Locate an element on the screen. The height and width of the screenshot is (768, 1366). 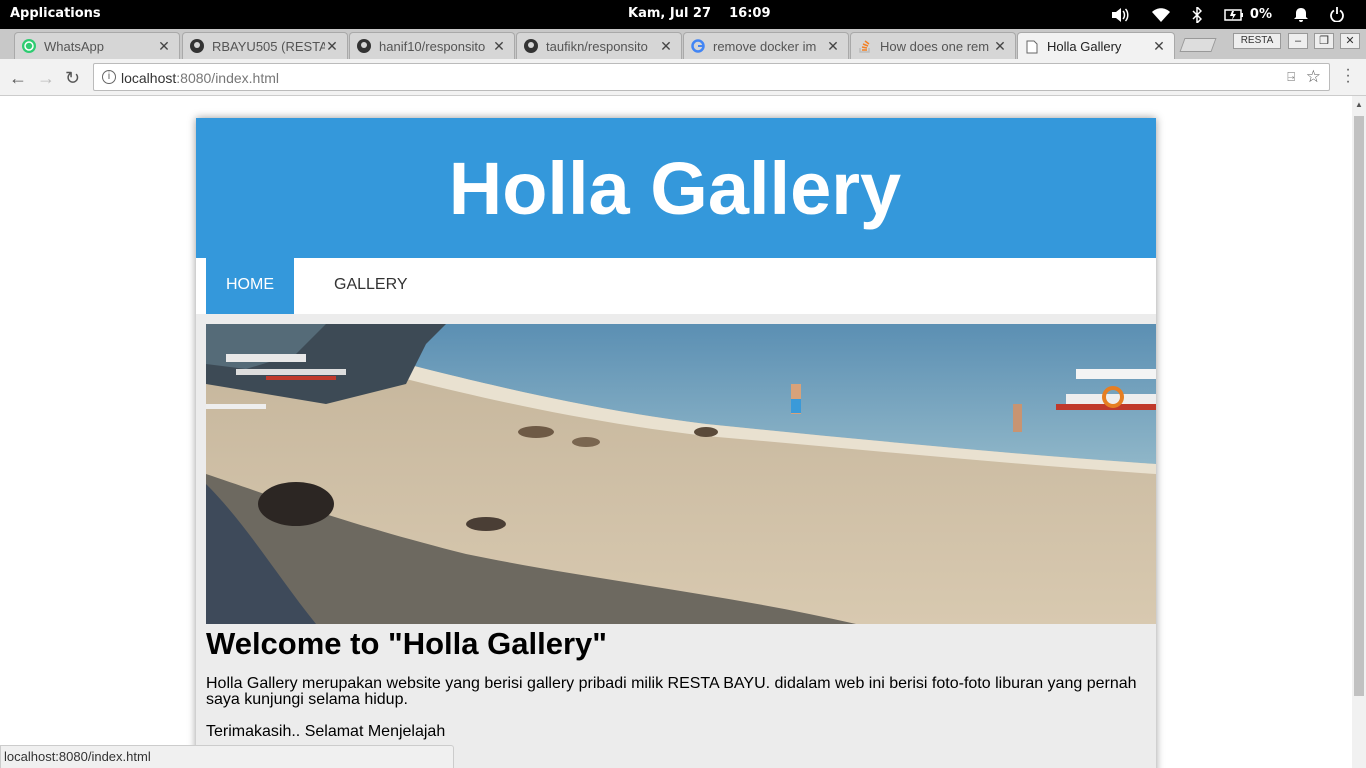
tab-google-search: remove docker im ✕ is located at coordinates (766, 45).